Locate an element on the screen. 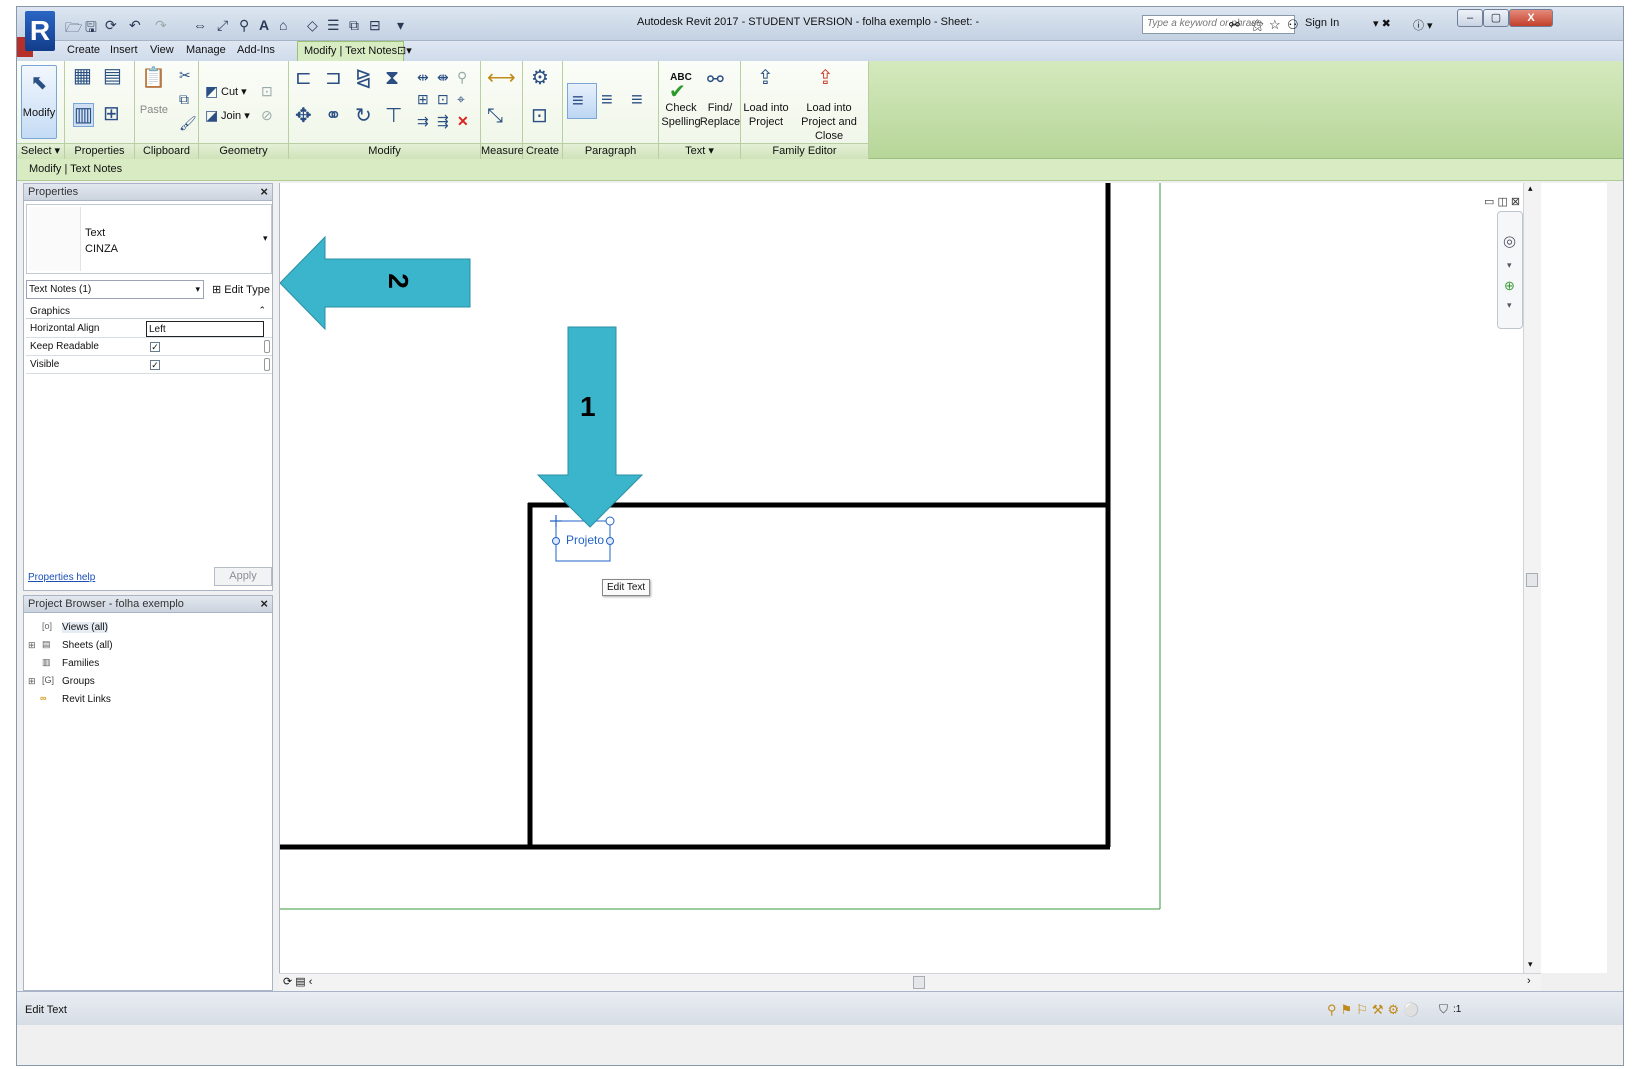  zoom-icon: ⊕ is located at coordinates (1509, 286).